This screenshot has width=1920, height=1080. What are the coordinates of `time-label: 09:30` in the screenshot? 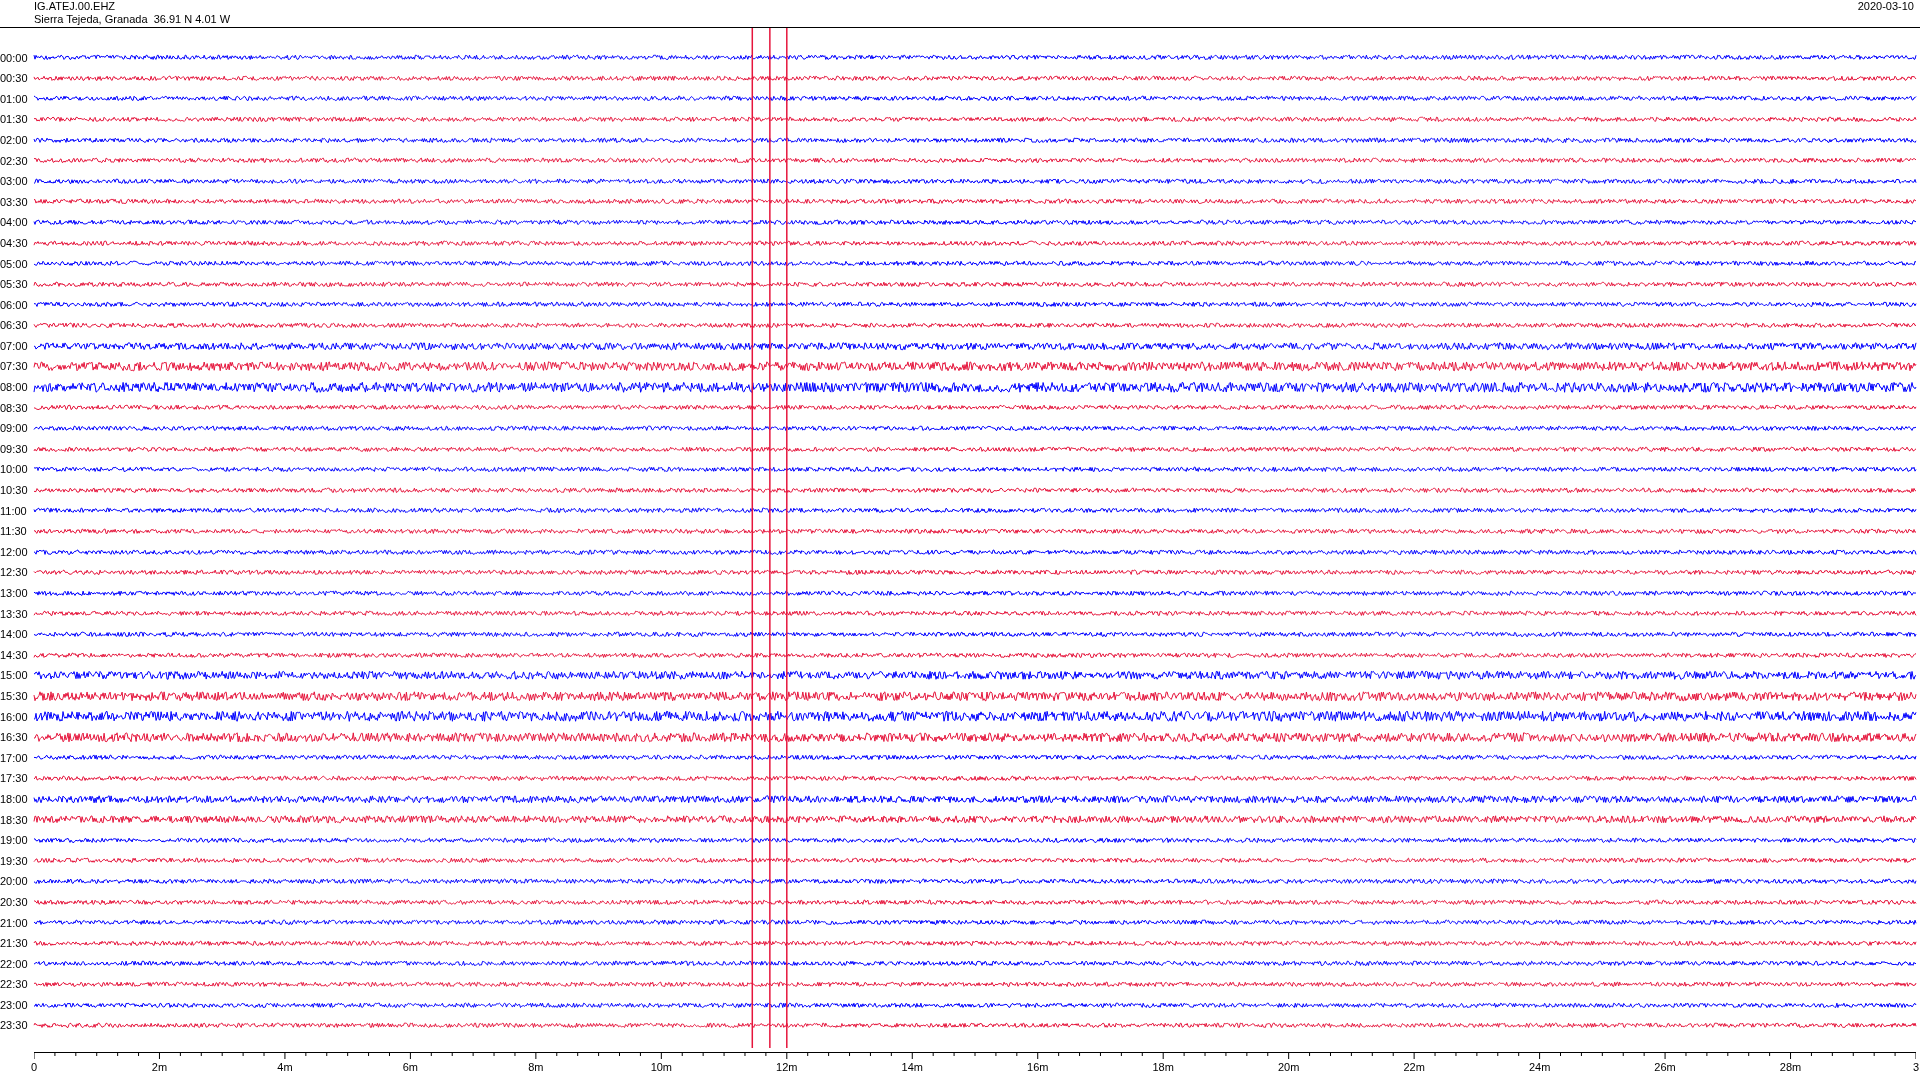 It's located at (14, 448).